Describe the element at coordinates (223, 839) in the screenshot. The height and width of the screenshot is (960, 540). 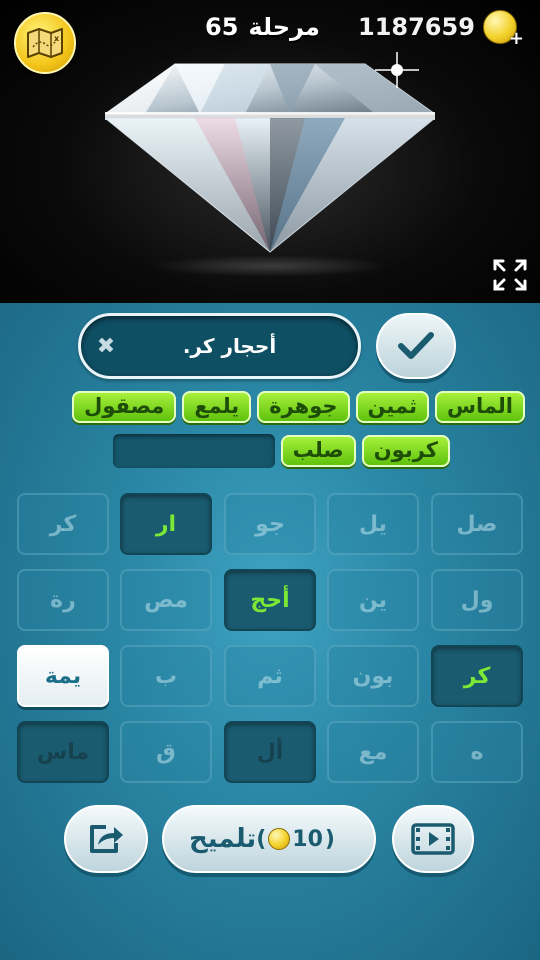
I see `hint-label: تلميح` at that location.